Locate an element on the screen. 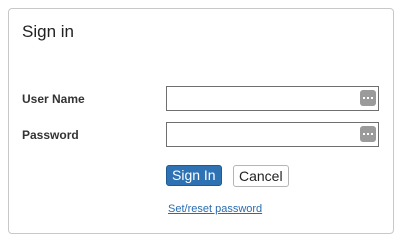 Image resolution: width=404 pixels, height=245 pixels. reset-password-link: Set/reset password is located at coordinates (215, 209).